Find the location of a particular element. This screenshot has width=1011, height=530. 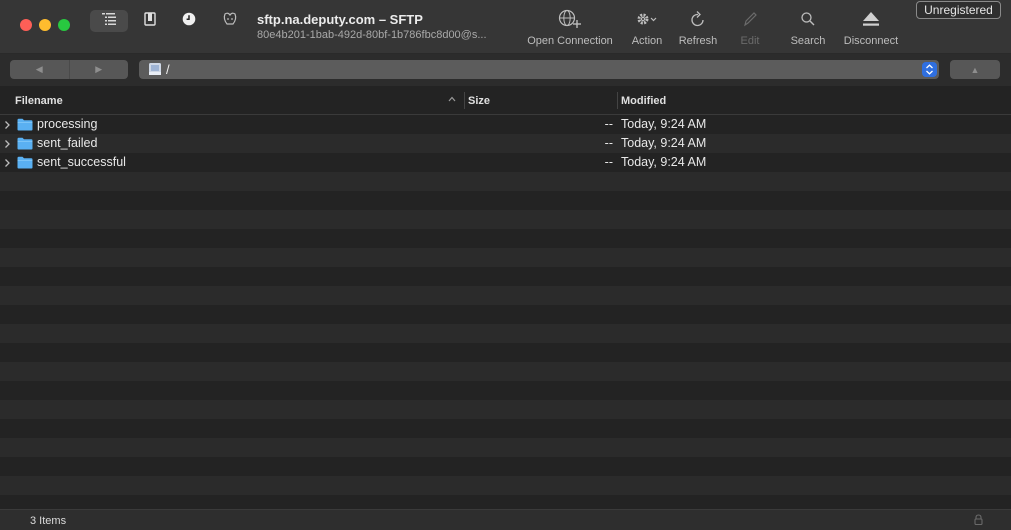

size-column-header: Size is located at coordinates (479, 101).